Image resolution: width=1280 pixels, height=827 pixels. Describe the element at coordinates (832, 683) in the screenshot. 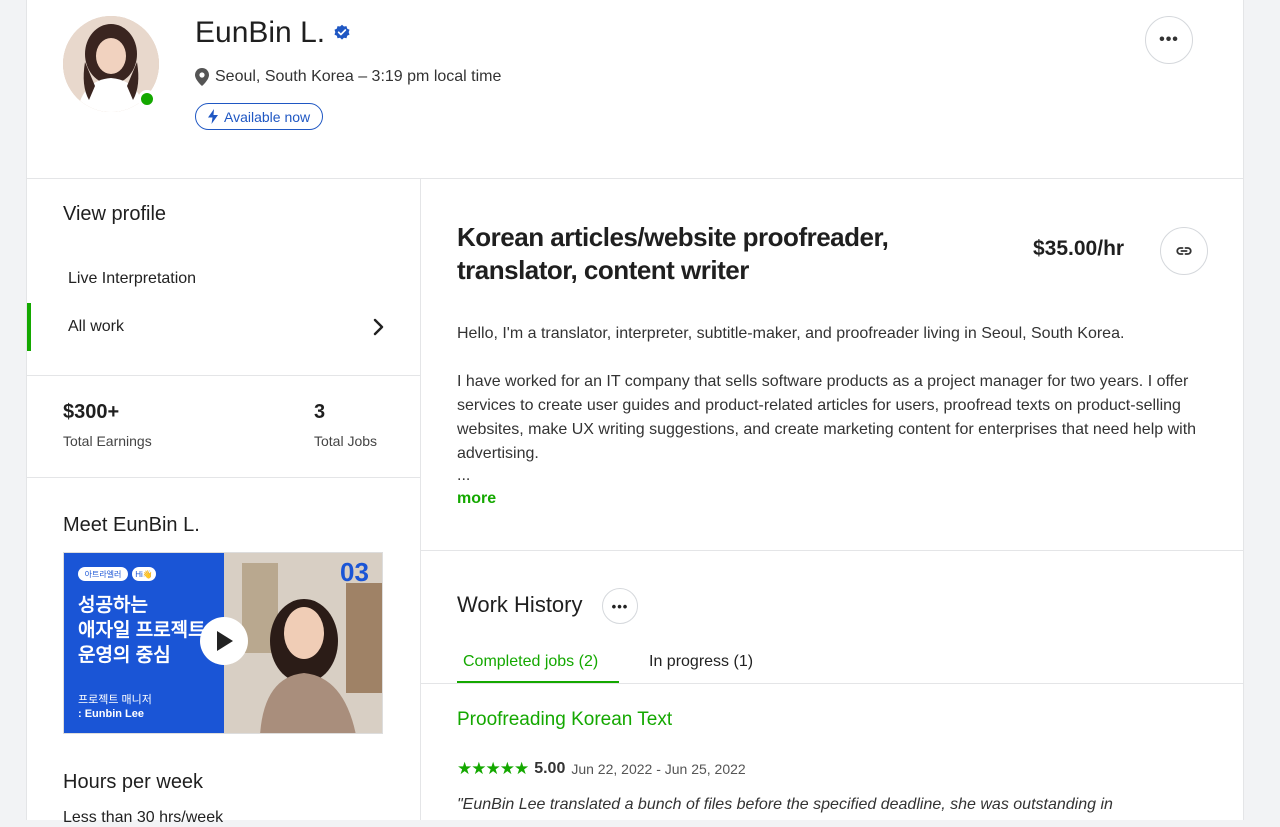

I see `tabs-divider` at that location.